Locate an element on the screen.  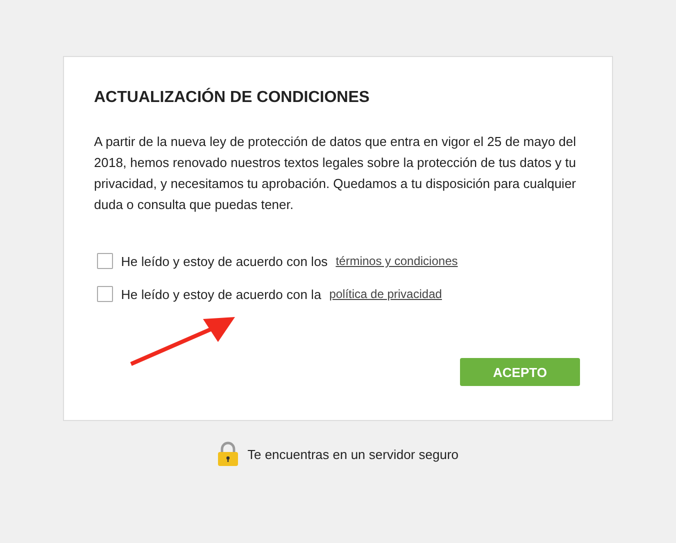
consent-link: términos y condiciones is located at coordinates (397, 261).